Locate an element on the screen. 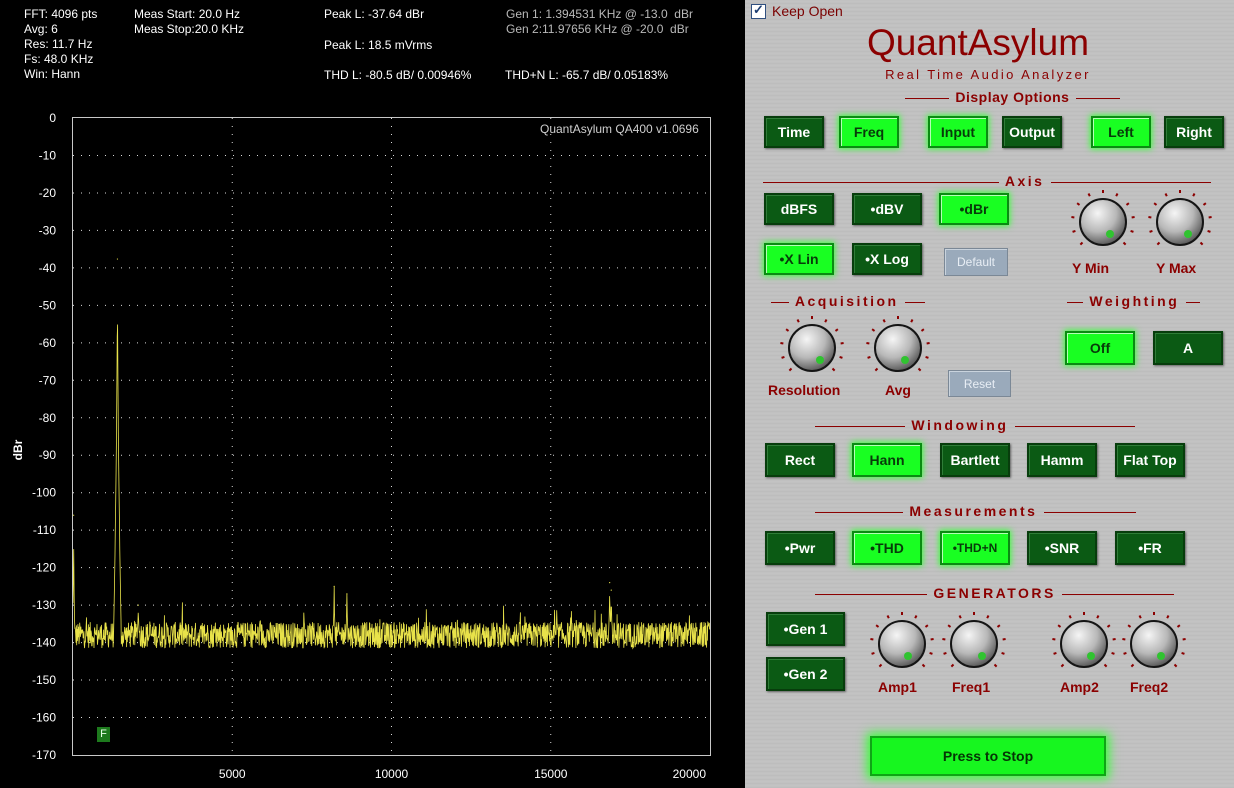 The height and width of the screenshot is (788, 1234). x-tick-label: 10000 is located at coordinates (392, 774).